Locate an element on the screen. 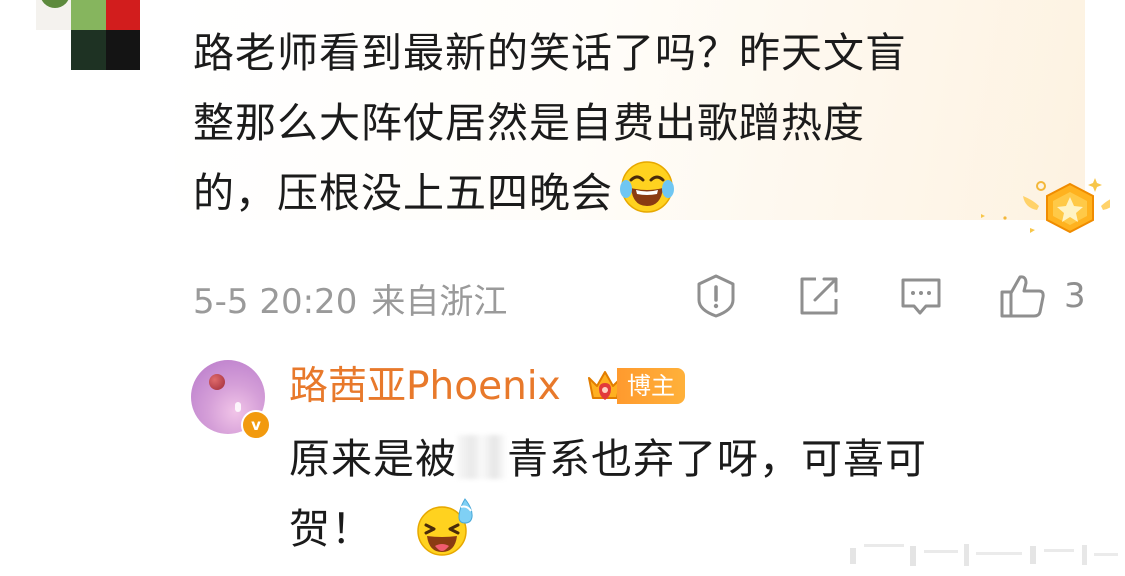 The height and width of the screenshot is (576, 1125). grinning-sweat-emoji-icon is located at coordinates (447, 536).